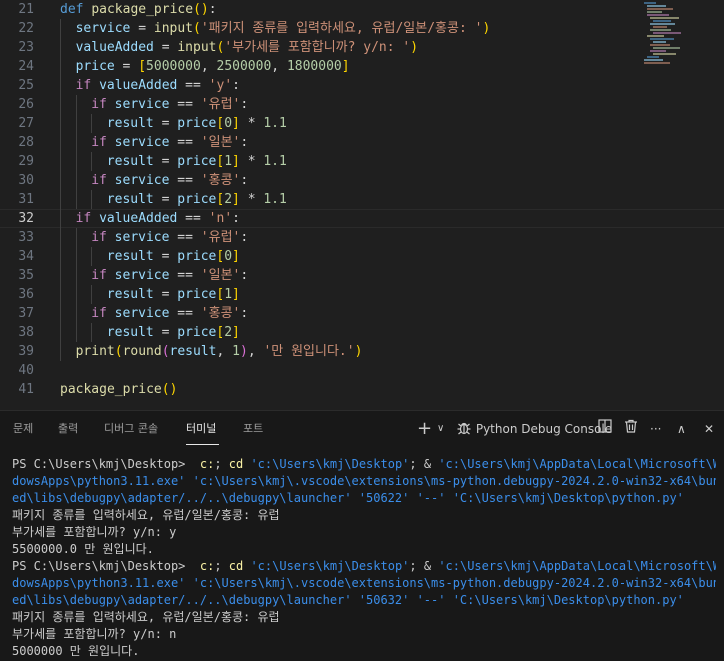 Image resolution: width=724 pixels, height=661 pixels. What do you see at coordinates (709, 429) in the screenshot?
I see `close-panel-icon: ✕` at bounding box center [709, 429].